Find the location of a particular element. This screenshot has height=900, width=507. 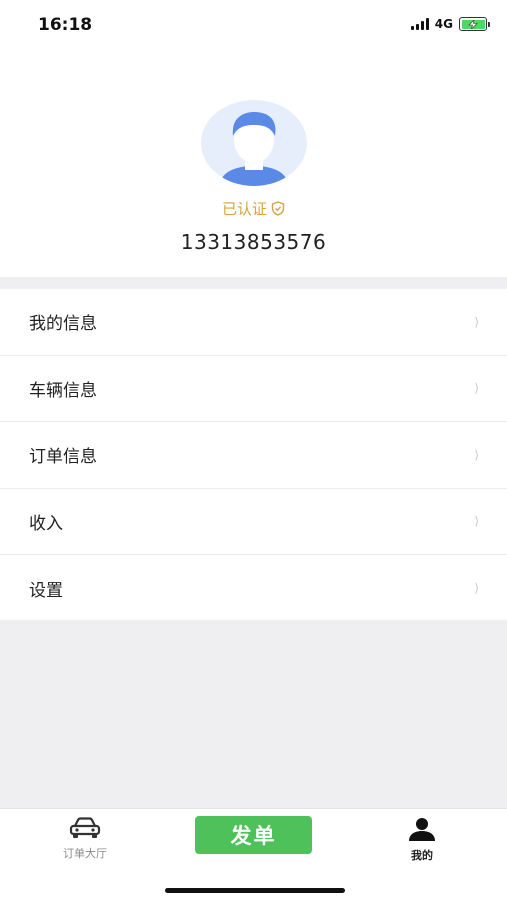

person-icon is located at coordinates (422, 829).